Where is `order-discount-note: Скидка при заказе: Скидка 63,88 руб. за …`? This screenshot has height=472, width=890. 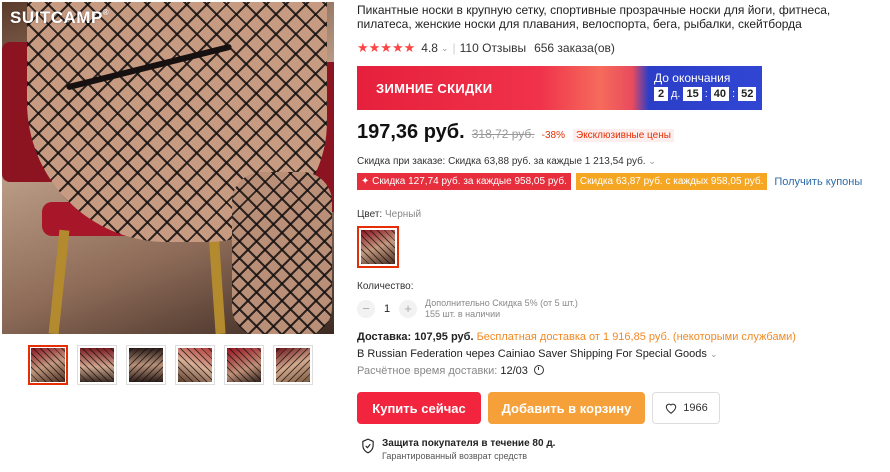 order-discount-note: Скидка при заказе: Скидка 63,88 руб. за … is located at coordinates (622, 161).